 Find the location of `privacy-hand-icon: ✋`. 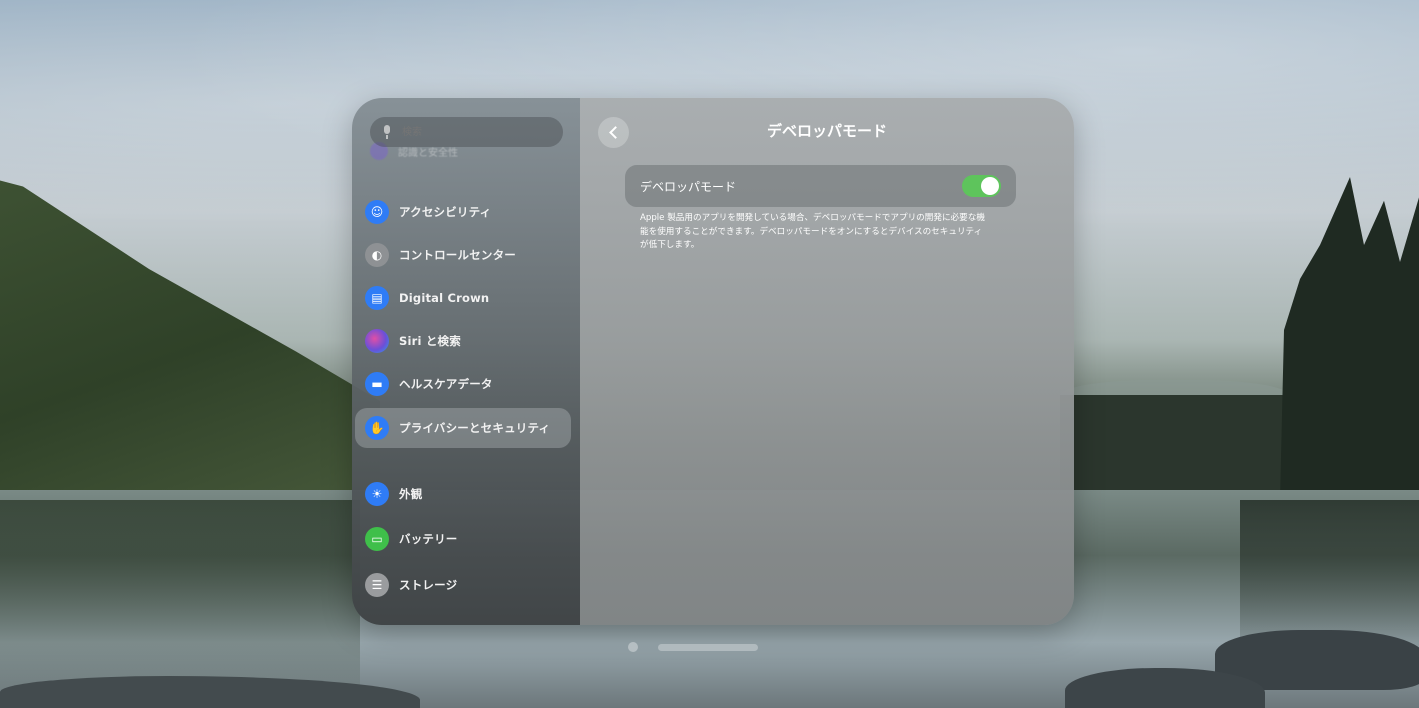

privacy-hand-icon: ✋ is located at coordinates (377, 428).